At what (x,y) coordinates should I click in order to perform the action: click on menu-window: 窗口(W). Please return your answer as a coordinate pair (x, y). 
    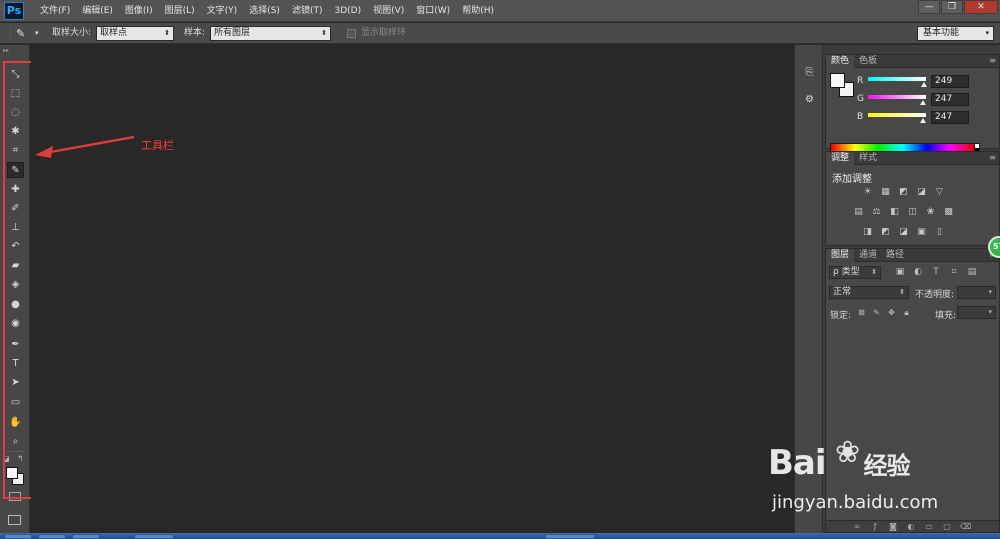
    Looking at the image, I should click on (433, 11).